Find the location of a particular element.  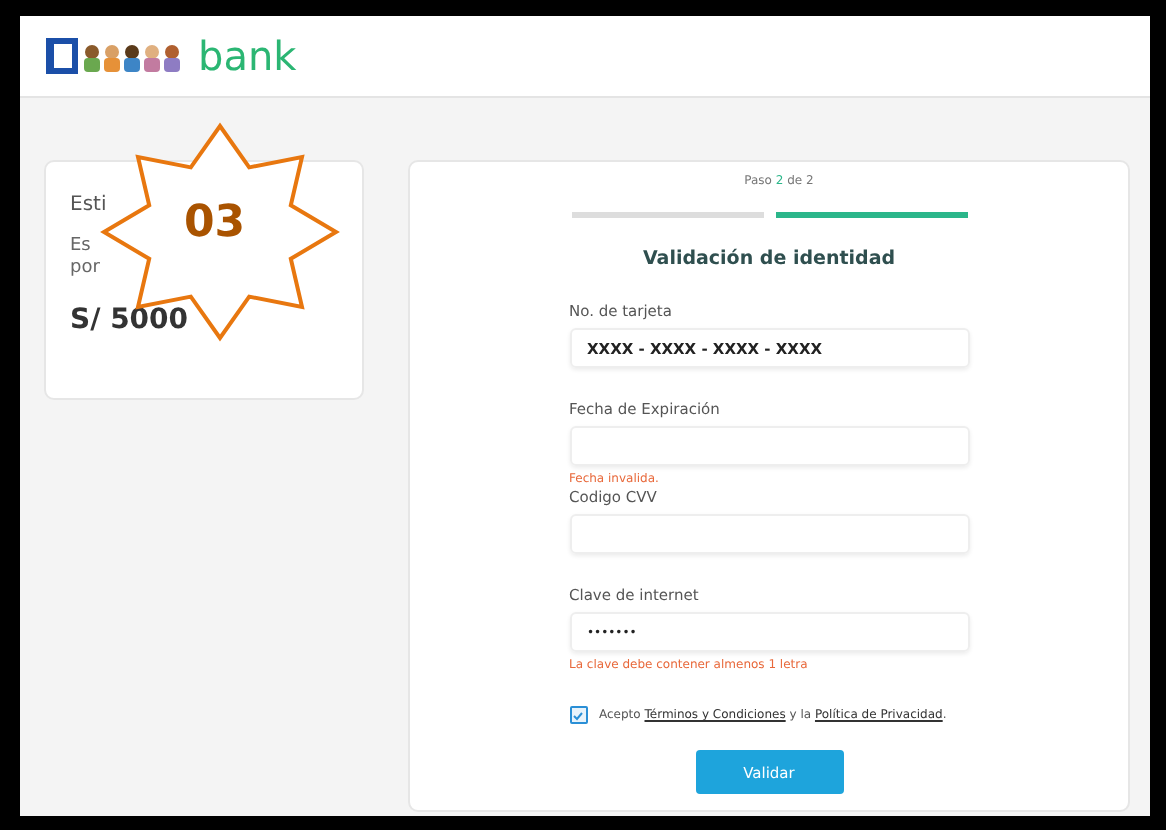

brand-name: bank is located at coordinates (247, 56).